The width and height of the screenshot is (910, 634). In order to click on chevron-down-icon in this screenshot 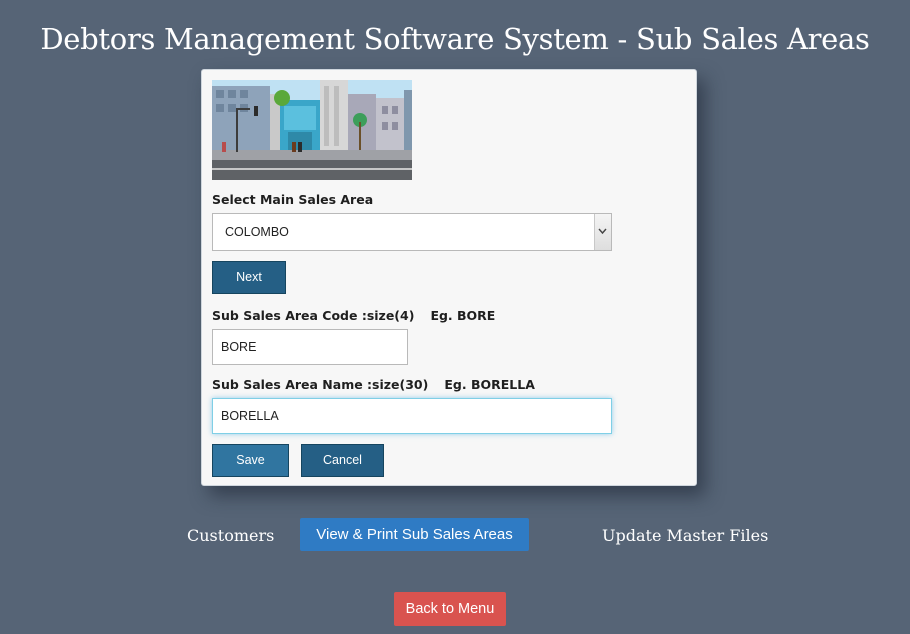, I will do `click(602, 232)`.